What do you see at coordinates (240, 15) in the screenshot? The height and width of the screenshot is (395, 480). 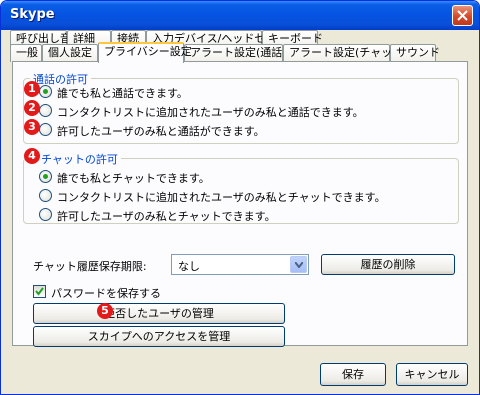 I see `title-bar: Skype` at bounding box center [240, 15].